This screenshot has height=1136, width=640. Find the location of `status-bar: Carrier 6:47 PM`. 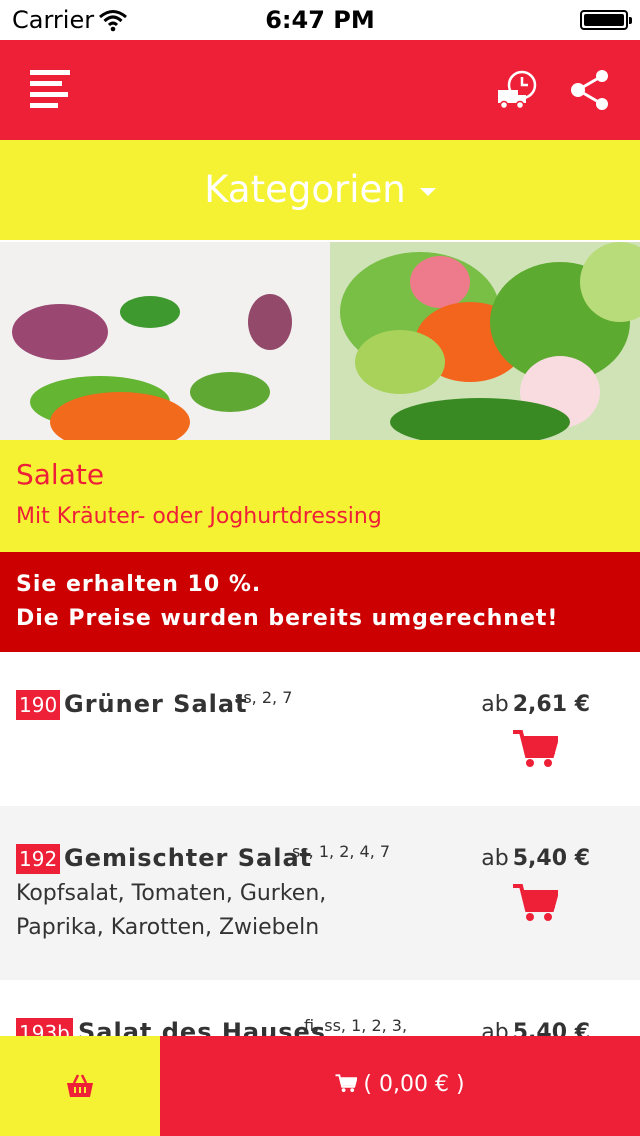

status-bar: Carrier 6:47 PM is located at coordinates (320, 20).